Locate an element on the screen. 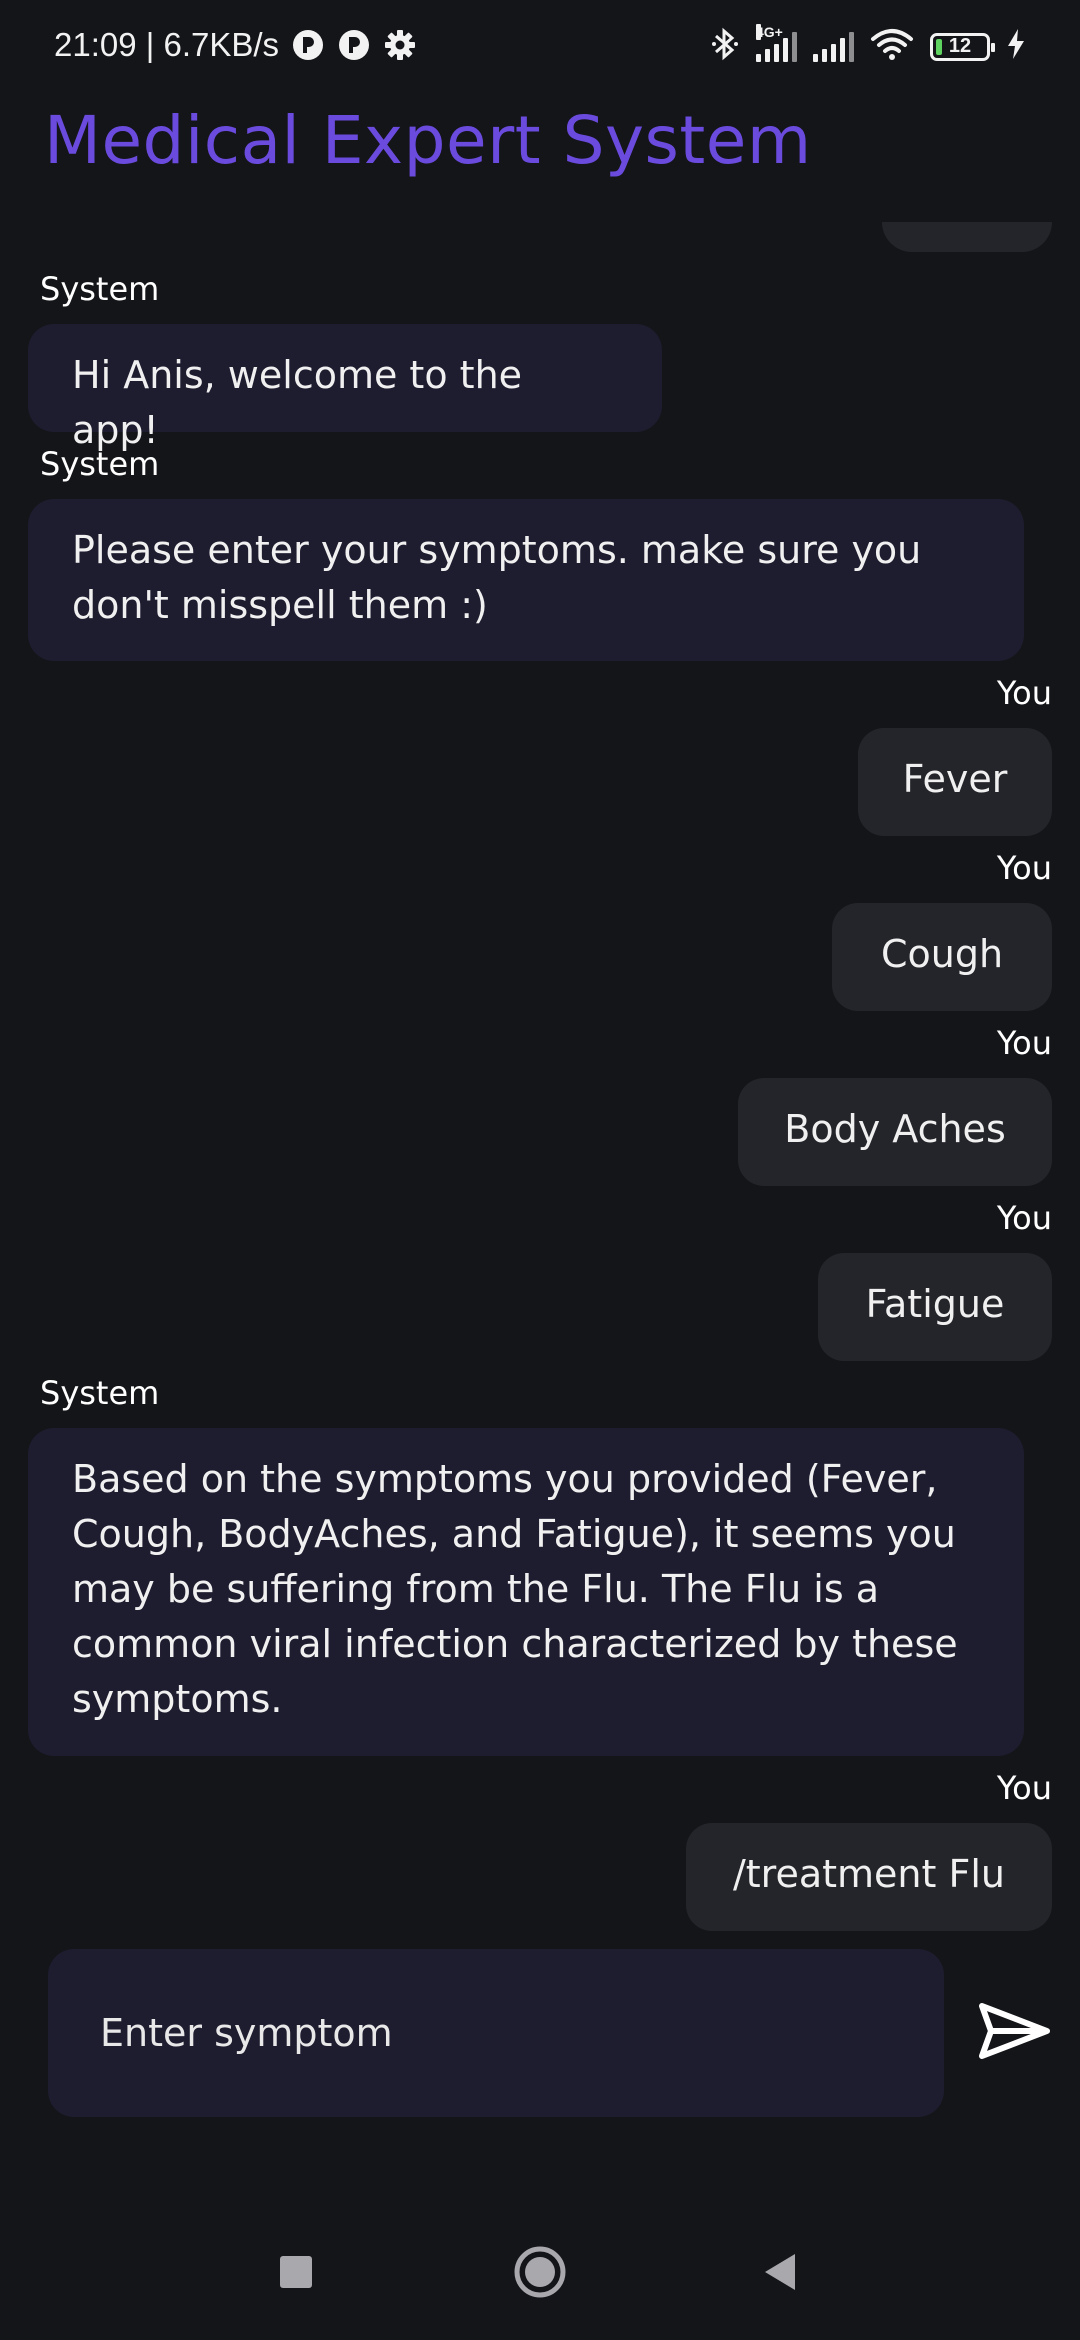 The image size is (1080, 2340). back-triangle-icon is located at coordinates (780, 2274).